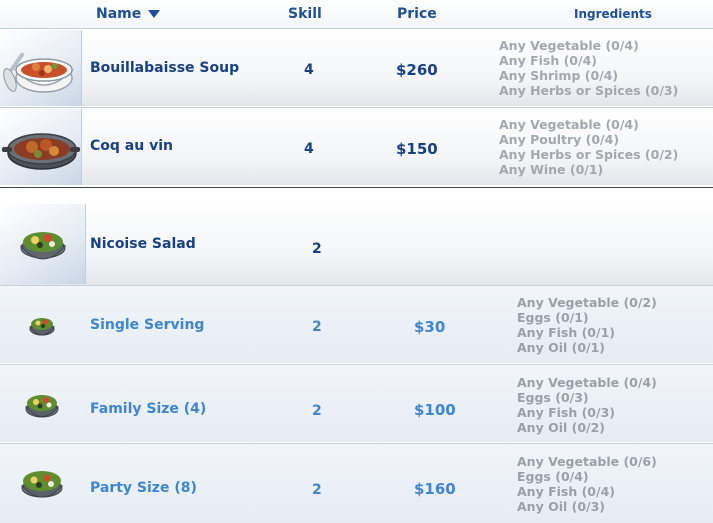 The width and height of the screenshot is (713, 523). I want to click on sort-descending-icon, so click(154, 14).